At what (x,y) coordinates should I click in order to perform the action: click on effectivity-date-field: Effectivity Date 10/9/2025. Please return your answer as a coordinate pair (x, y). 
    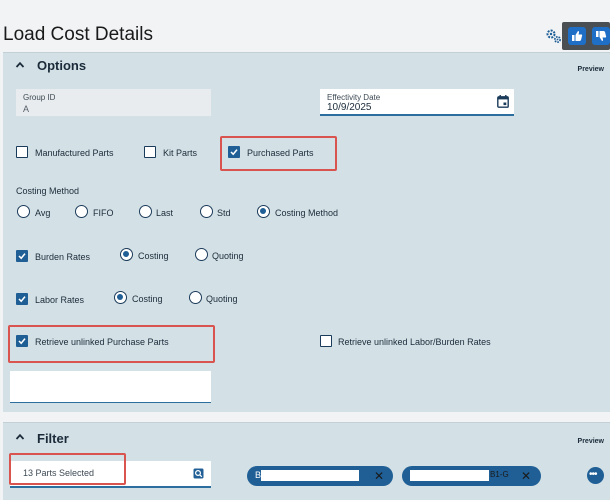
    Looking at the image, I should click on (417, 102).